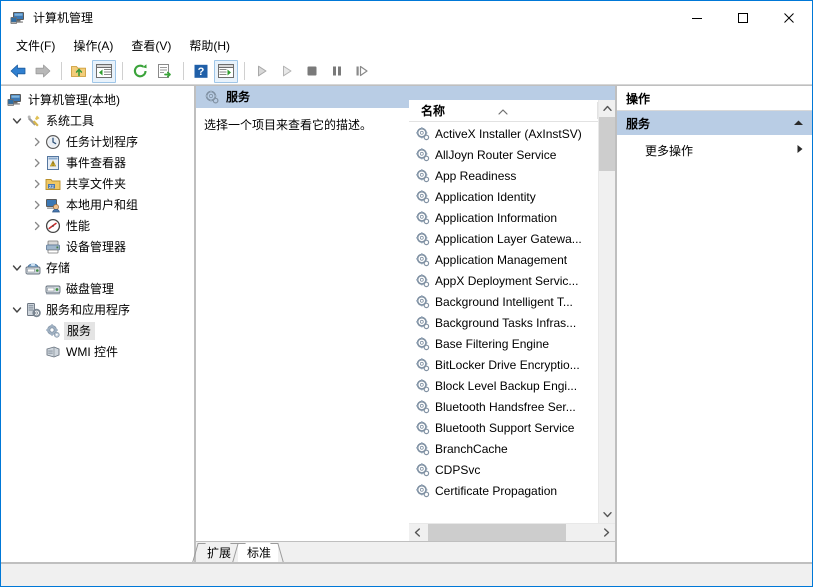  I want to click on tree-node-services-applications: 服务和应用程序, so click(97, 309).